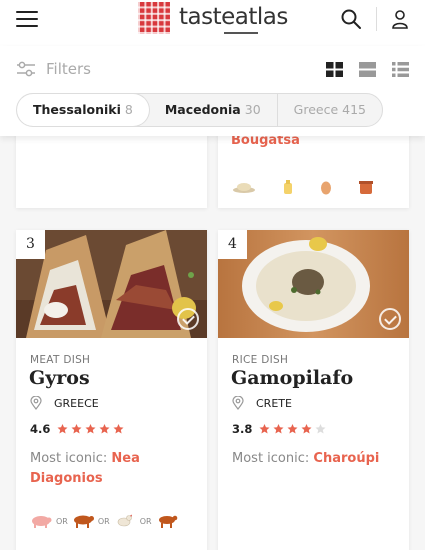  Describe the element at coordinates (83, 521) in the screenshot. I see `beef-icon` at that location.